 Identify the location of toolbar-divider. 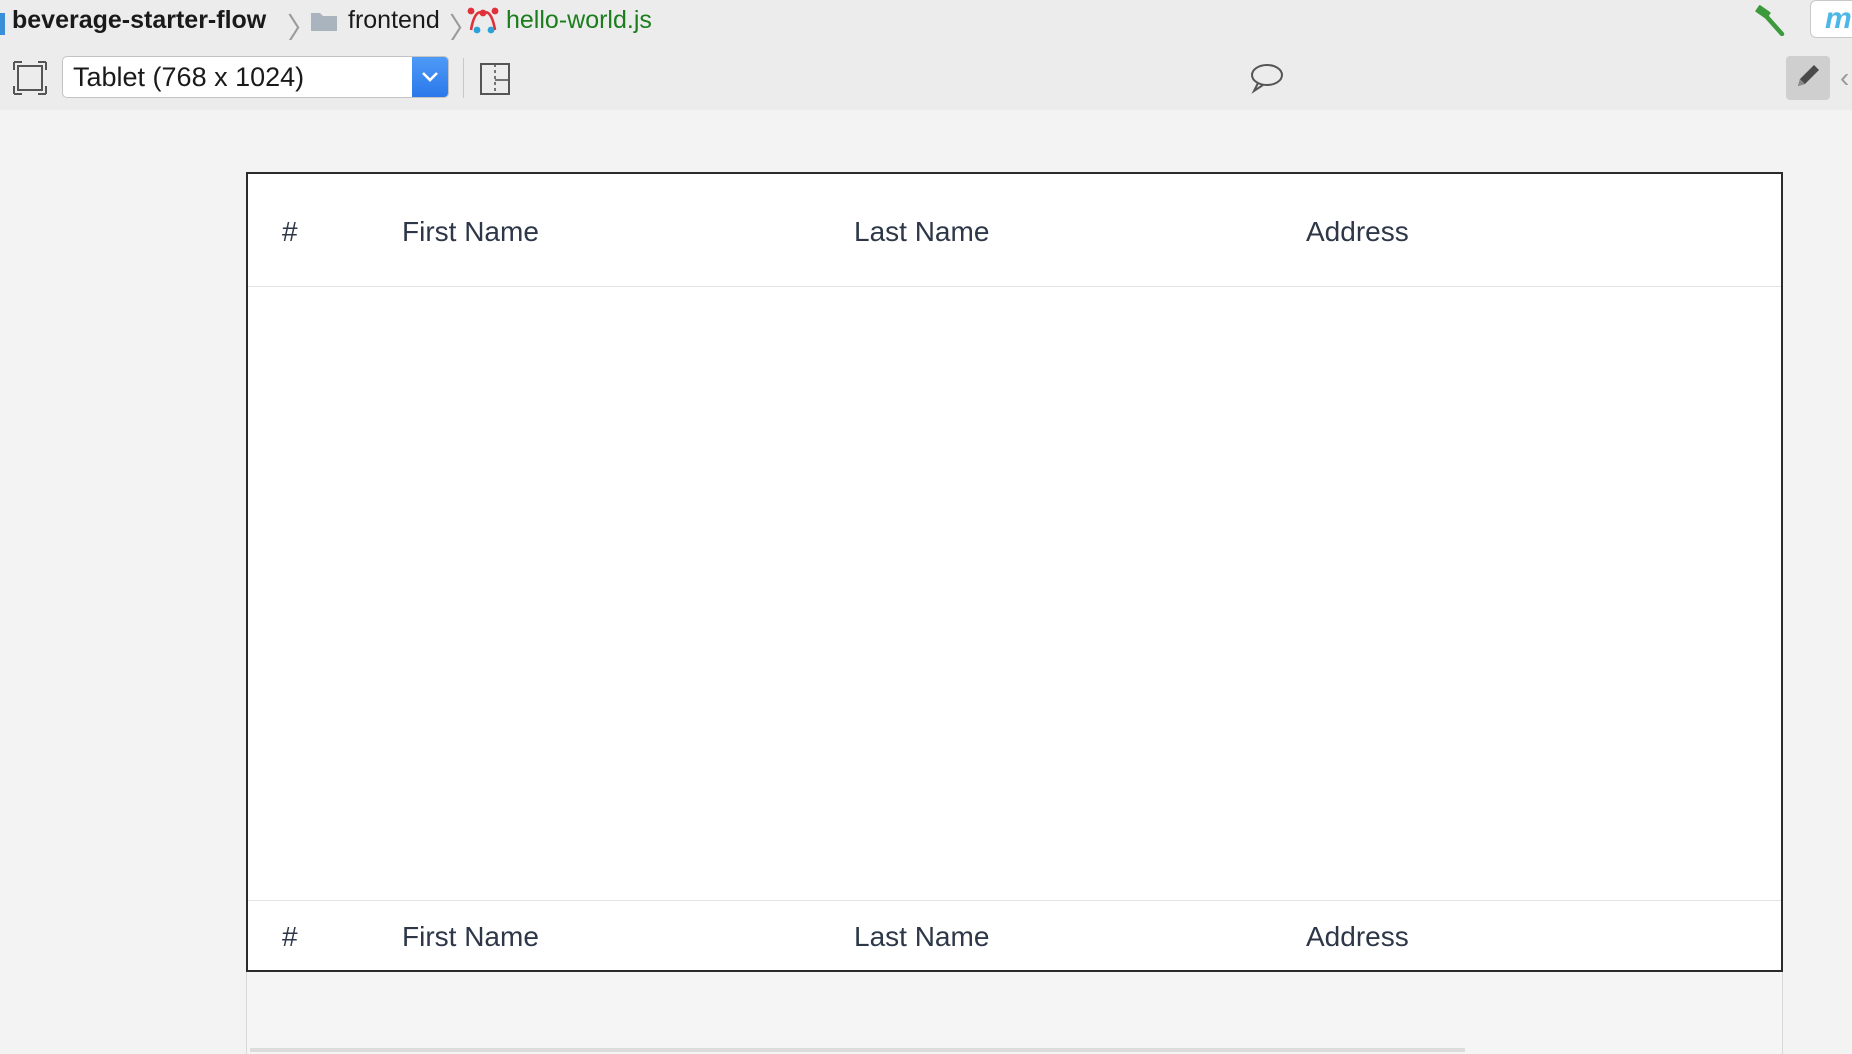
(463, 78).